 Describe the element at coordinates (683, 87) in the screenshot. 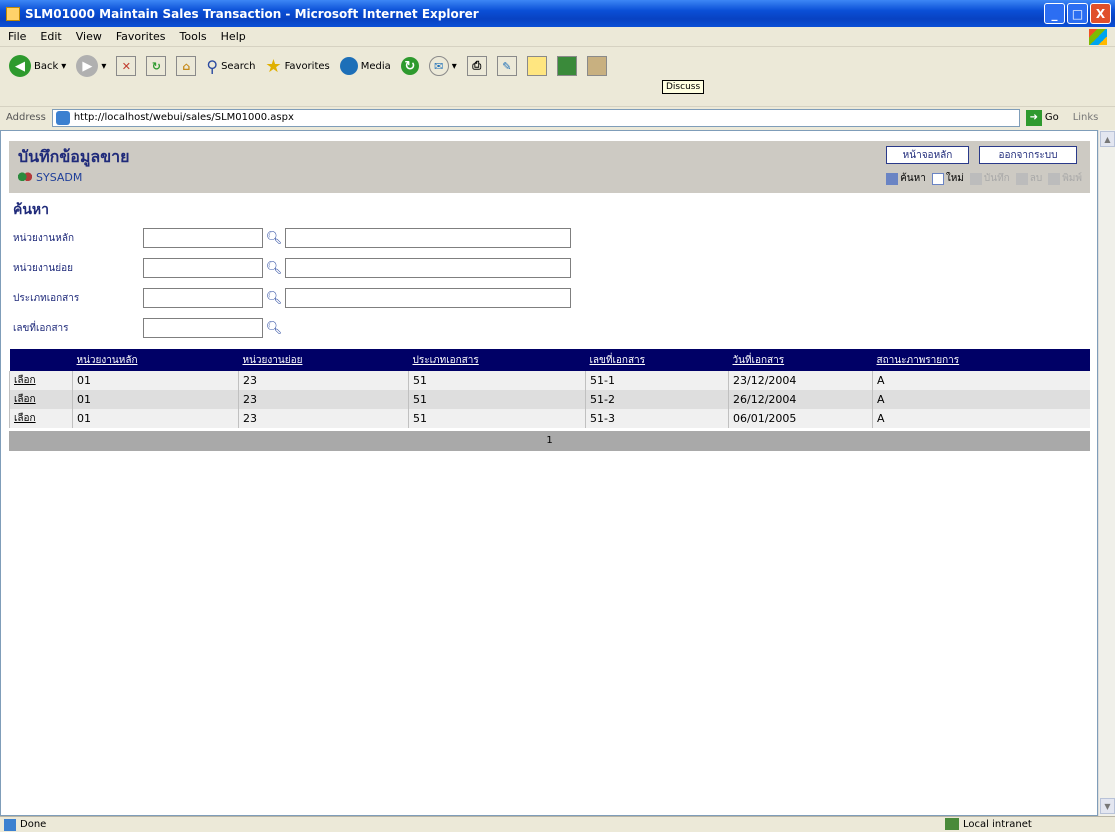

I see `discuss-tooltip: Discuss` at that location.